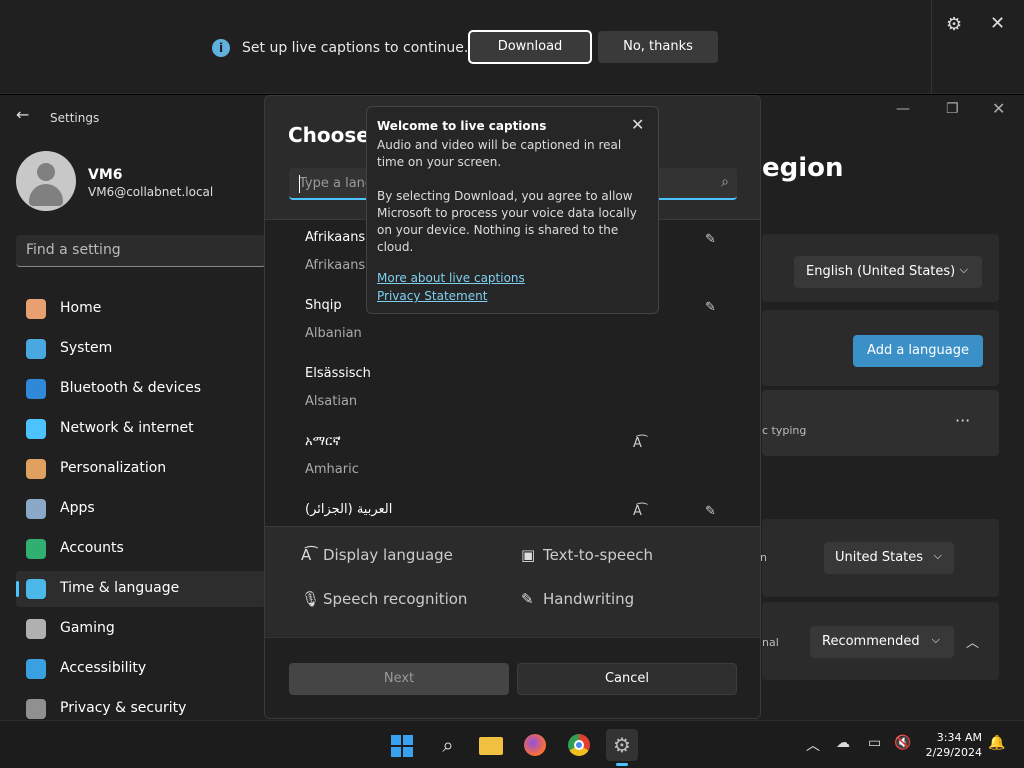 This screenshot has height=768, width=1024. Describe the element at coordinates (432, 296) in the screenshot. I see `privacy-statement-link: Privacy Statement` at that location.